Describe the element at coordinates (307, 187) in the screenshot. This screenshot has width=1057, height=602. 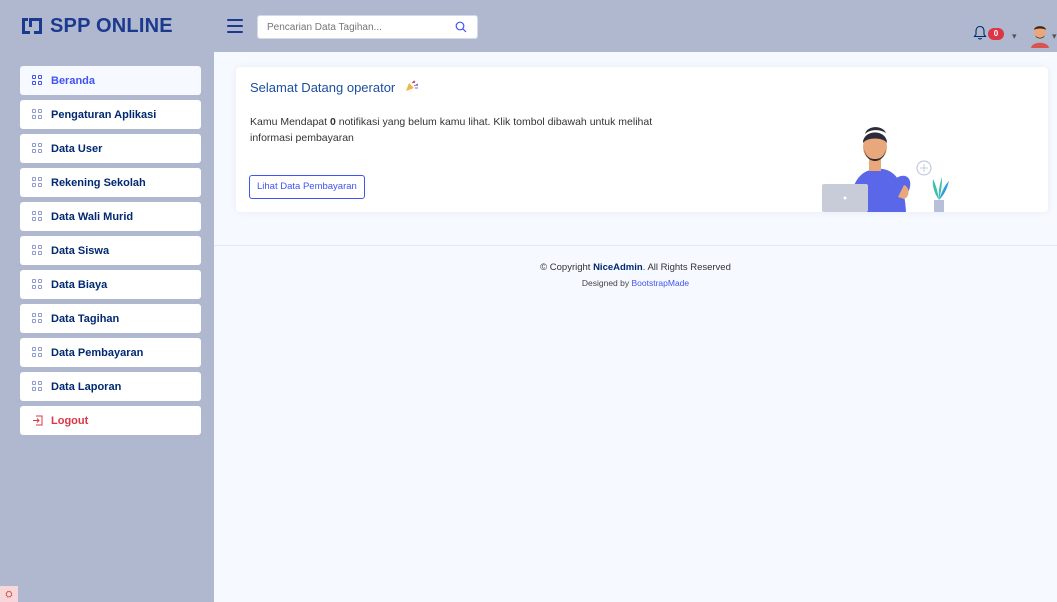
I see `view-payments-button: Lihat Data Pembayaran` at that location.